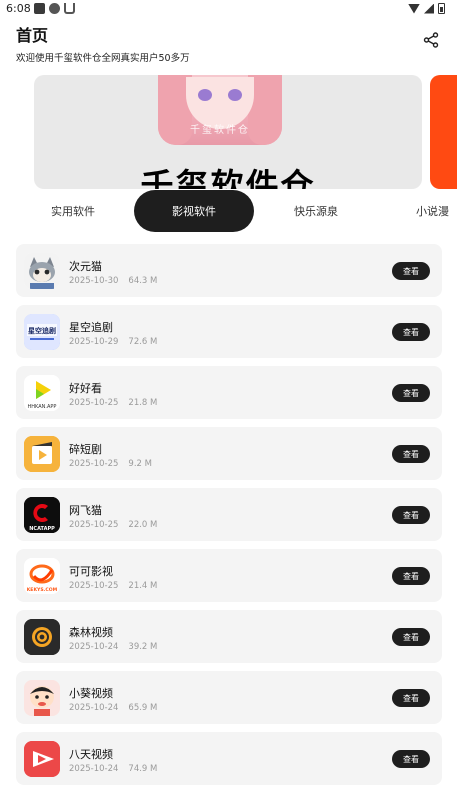 The image size is (457, 812). Describe the element at coordinates (42, 759) in the screenshot. I see `batian-play-icon` at that location.